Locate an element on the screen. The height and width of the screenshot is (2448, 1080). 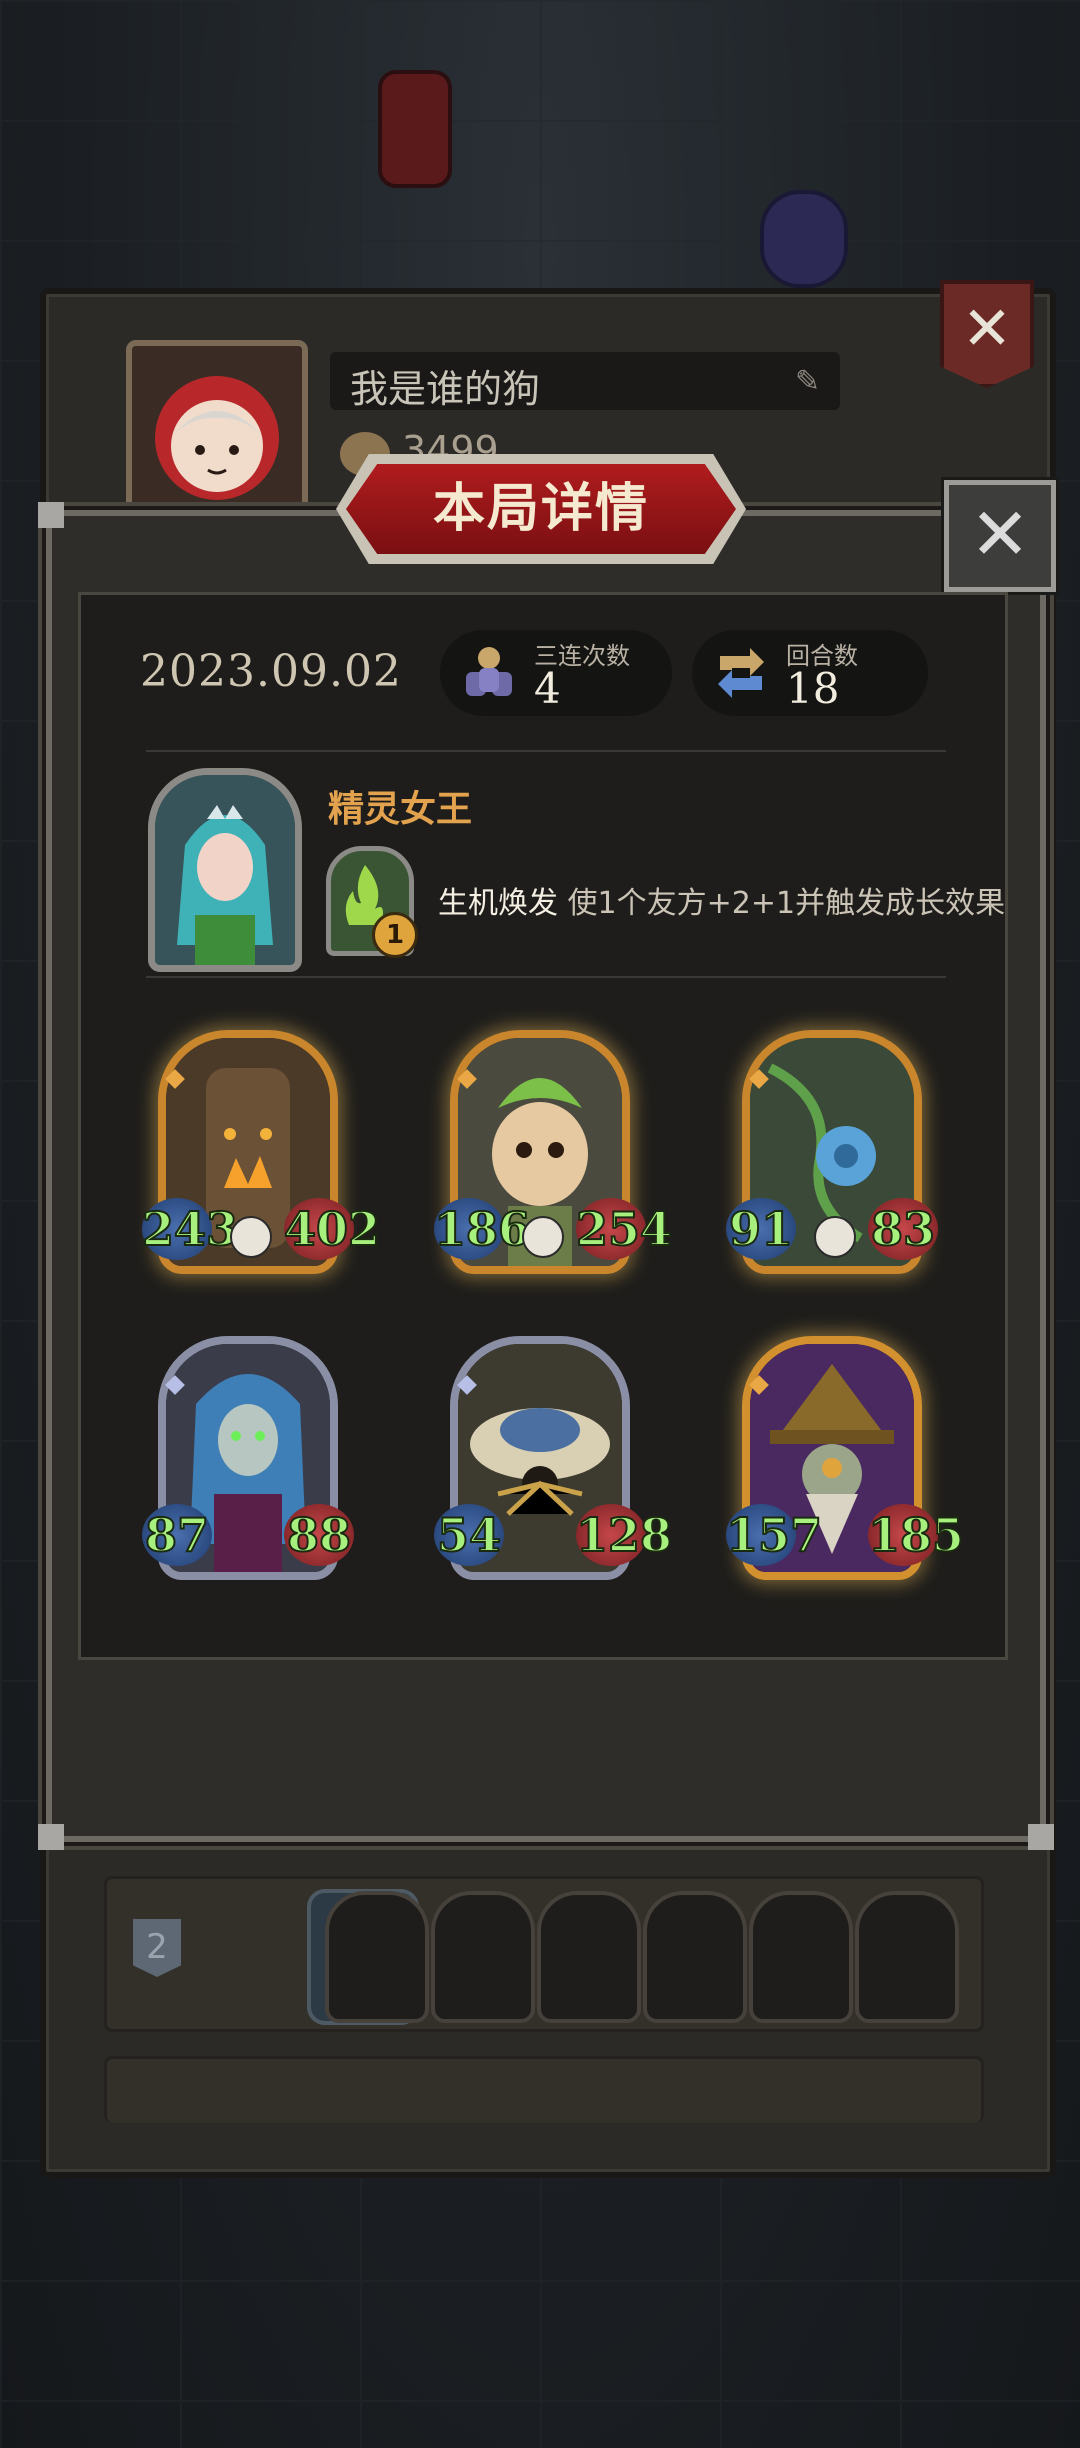
modal-close-button: ✕ is located at coordinates (1000, 536).